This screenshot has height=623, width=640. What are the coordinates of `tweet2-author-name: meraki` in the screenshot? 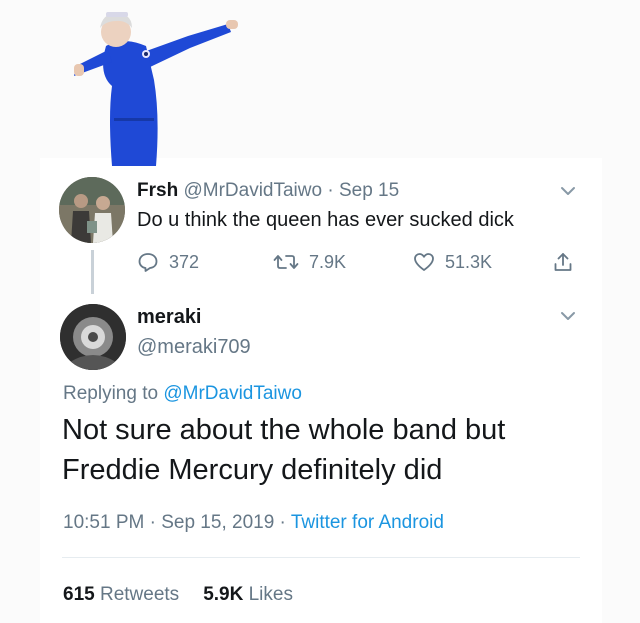 It's located at (169, 317).